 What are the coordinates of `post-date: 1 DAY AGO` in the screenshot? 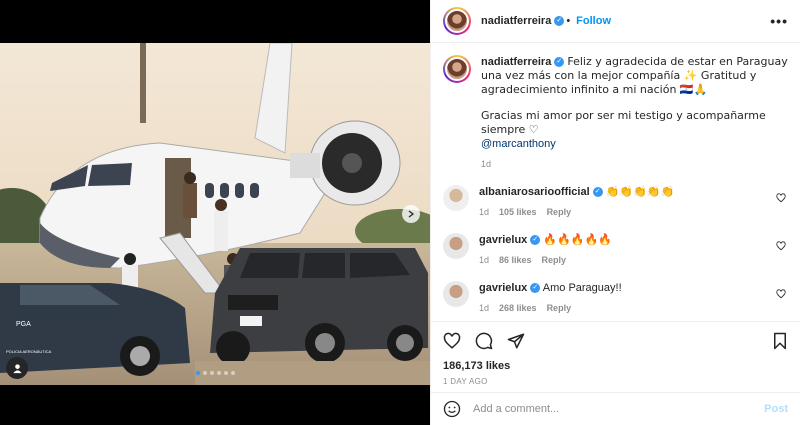 It's located at (615, 381).